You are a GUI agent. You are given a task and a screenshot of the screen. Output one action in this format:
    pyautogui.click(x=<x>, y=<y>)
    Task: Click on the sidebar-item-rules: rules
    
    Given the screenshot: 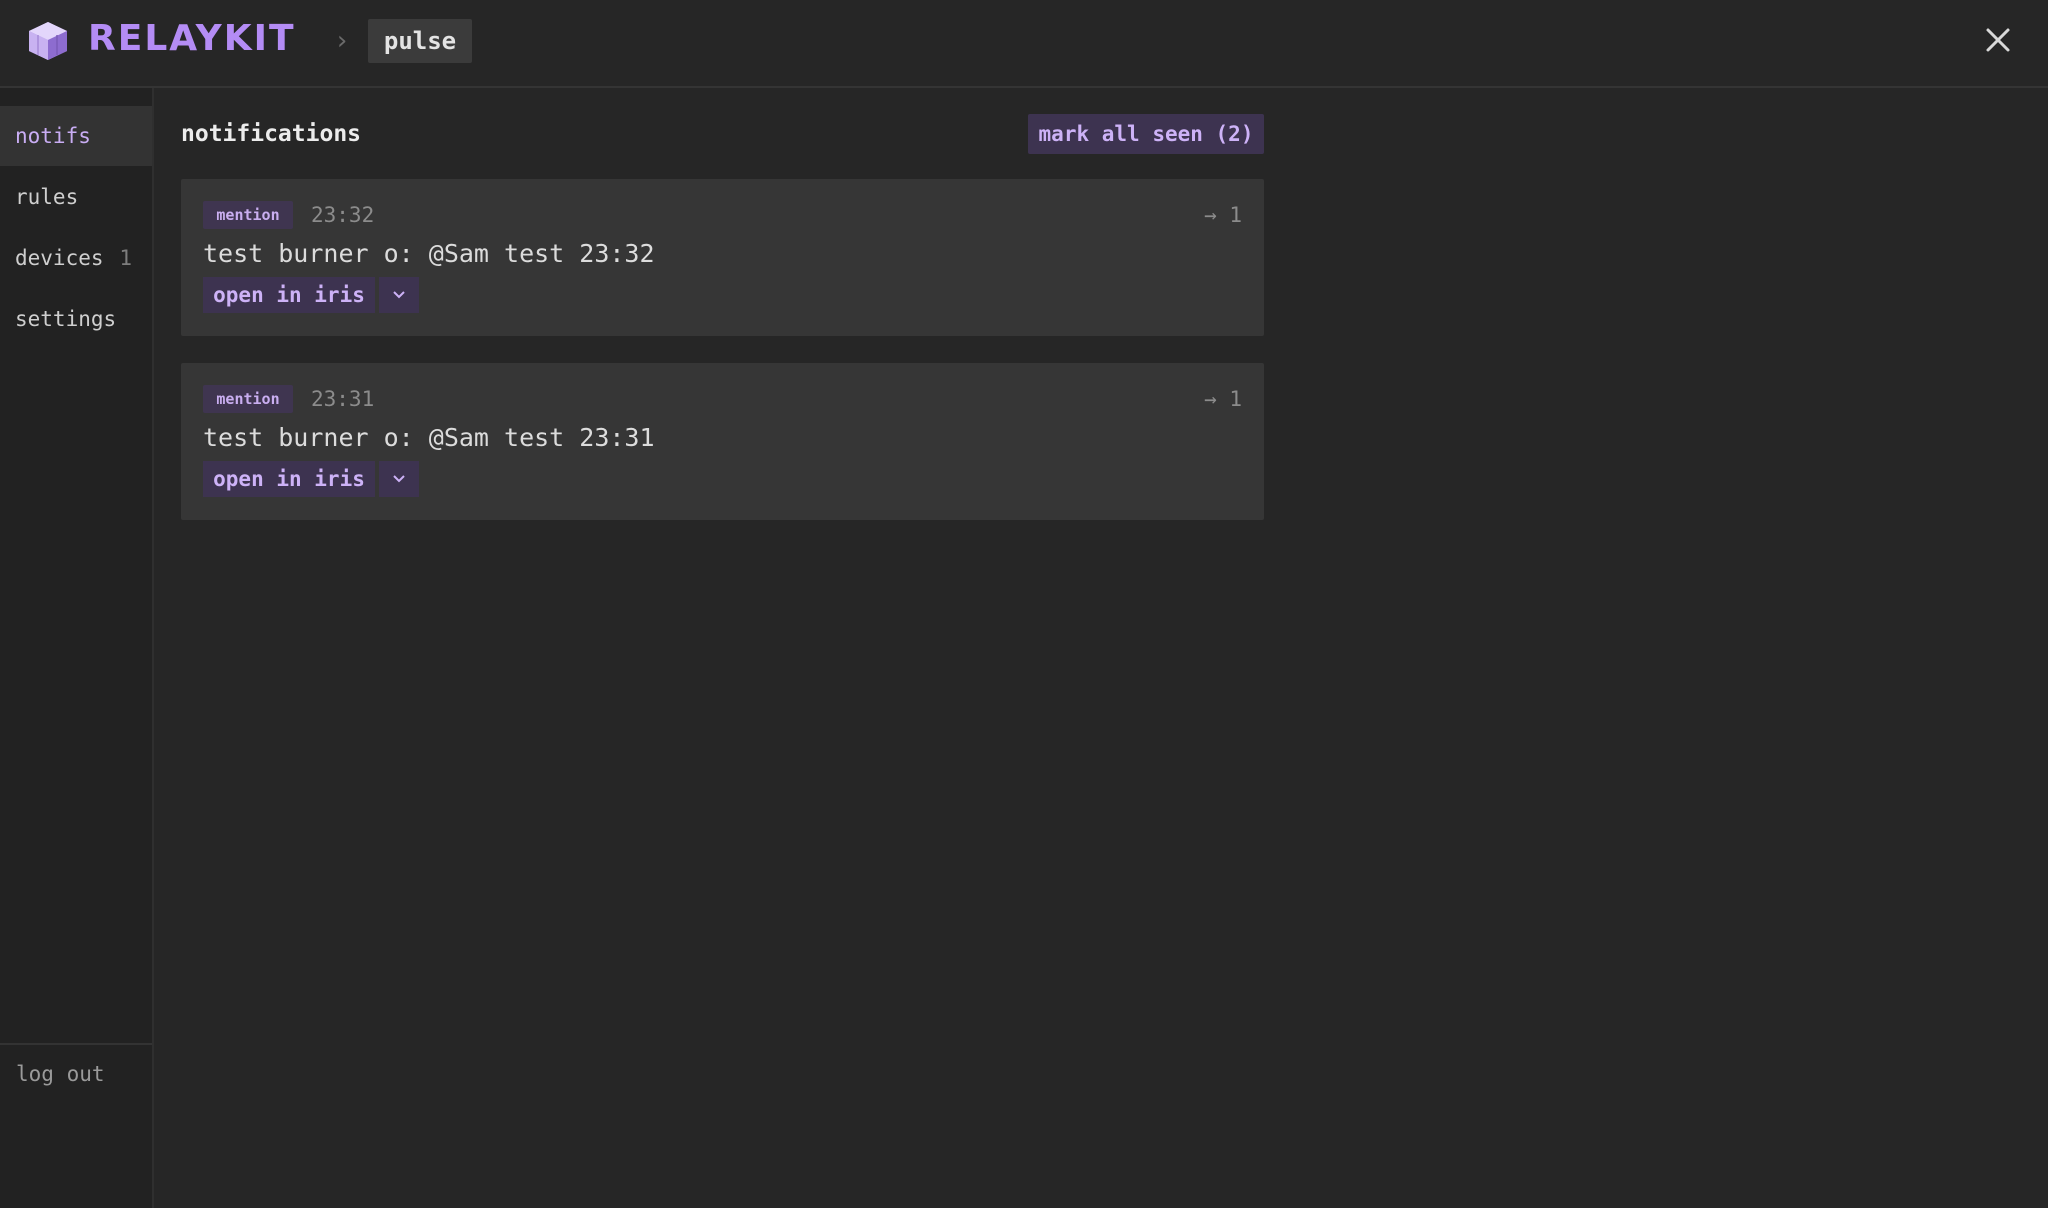 What is the action you would take?
    pyautogui.click(x=76, y=197)
    